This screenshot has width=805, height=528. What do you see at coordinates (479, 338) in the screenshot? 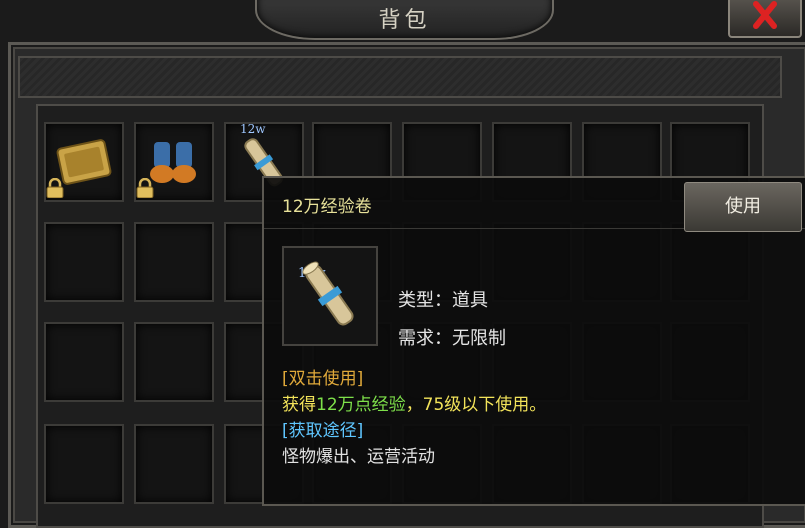
I see `req-value: 无限制` at bounding box center [479, 338].